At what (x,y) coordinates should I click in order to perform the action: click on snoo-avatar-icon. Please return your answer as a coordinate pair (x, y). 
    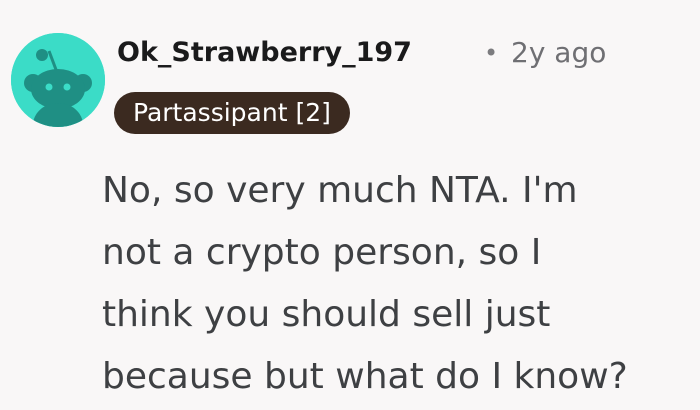
    Looking at the image, I should click on (58, 80).